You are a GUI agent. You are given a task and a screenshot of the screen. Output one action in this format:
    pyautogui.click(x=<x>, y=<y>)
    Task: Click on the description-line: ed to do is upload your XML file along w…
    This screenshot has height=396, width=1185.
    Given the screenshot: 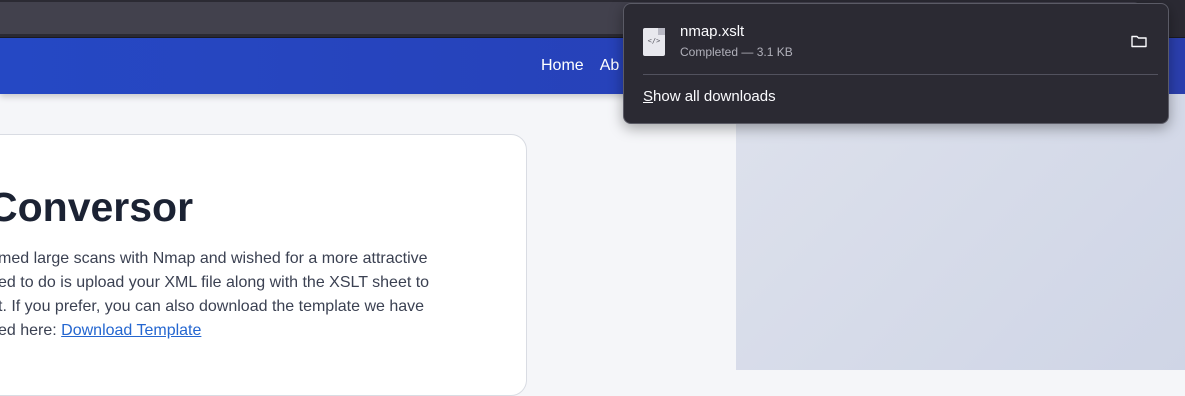 What is the action you would take?
    pyautogui.click(x=215, y=282)
    